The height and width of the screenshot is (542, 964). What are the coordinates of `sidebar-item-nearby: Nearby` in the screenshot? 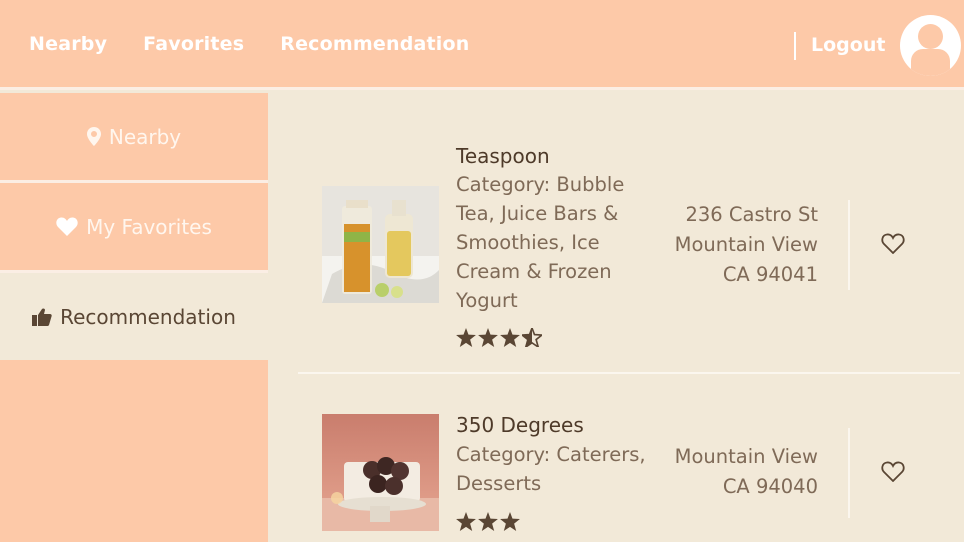 It's located at (134, 136).